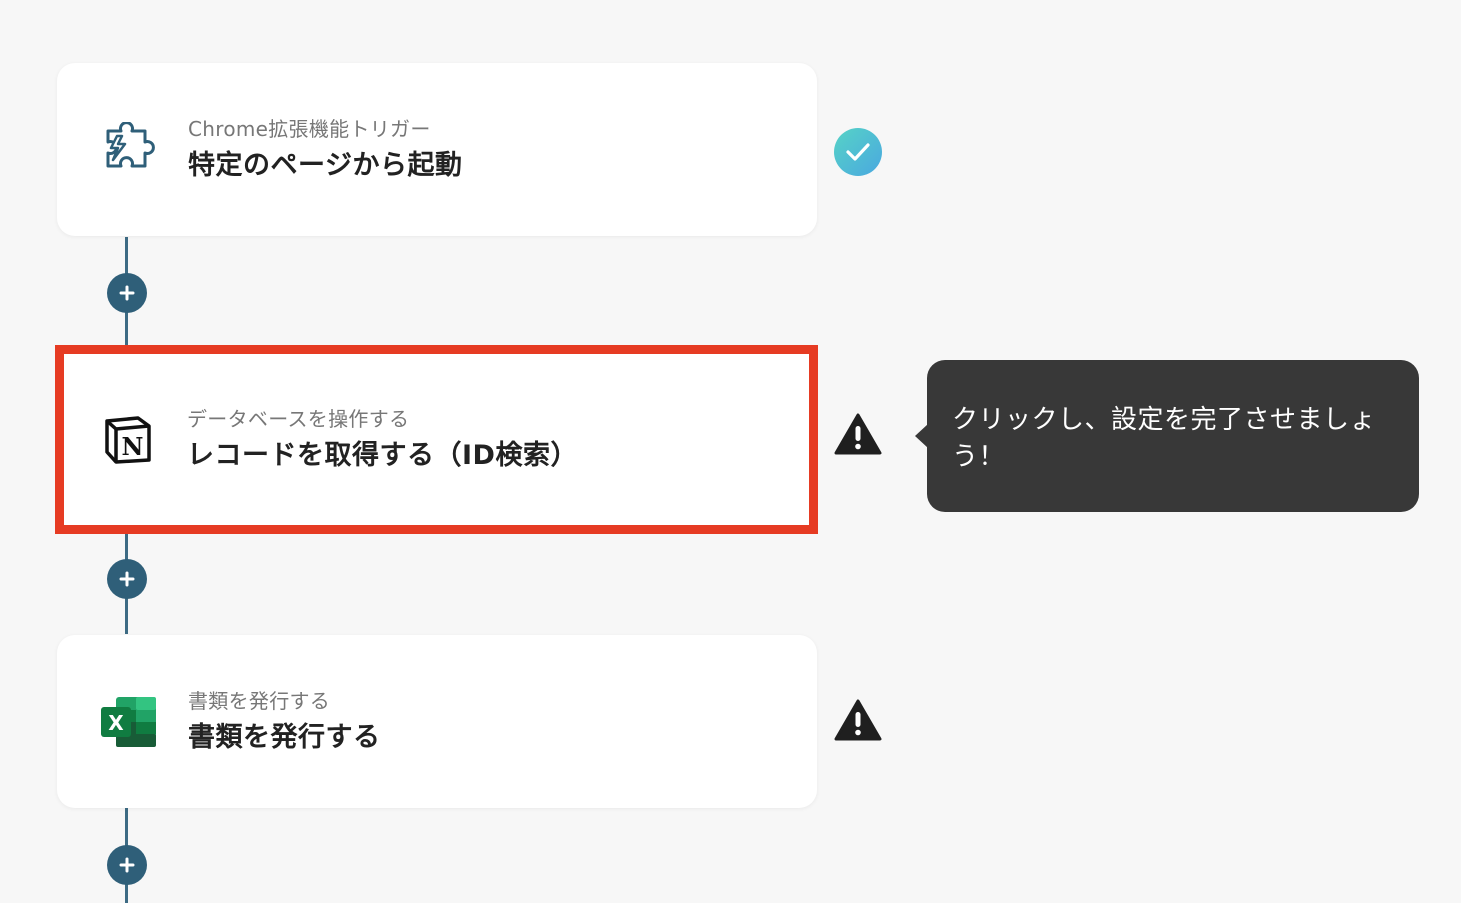  Describe the element at coordinates (116, 723) in the screenshot. I see `svg-text: X` at that location.